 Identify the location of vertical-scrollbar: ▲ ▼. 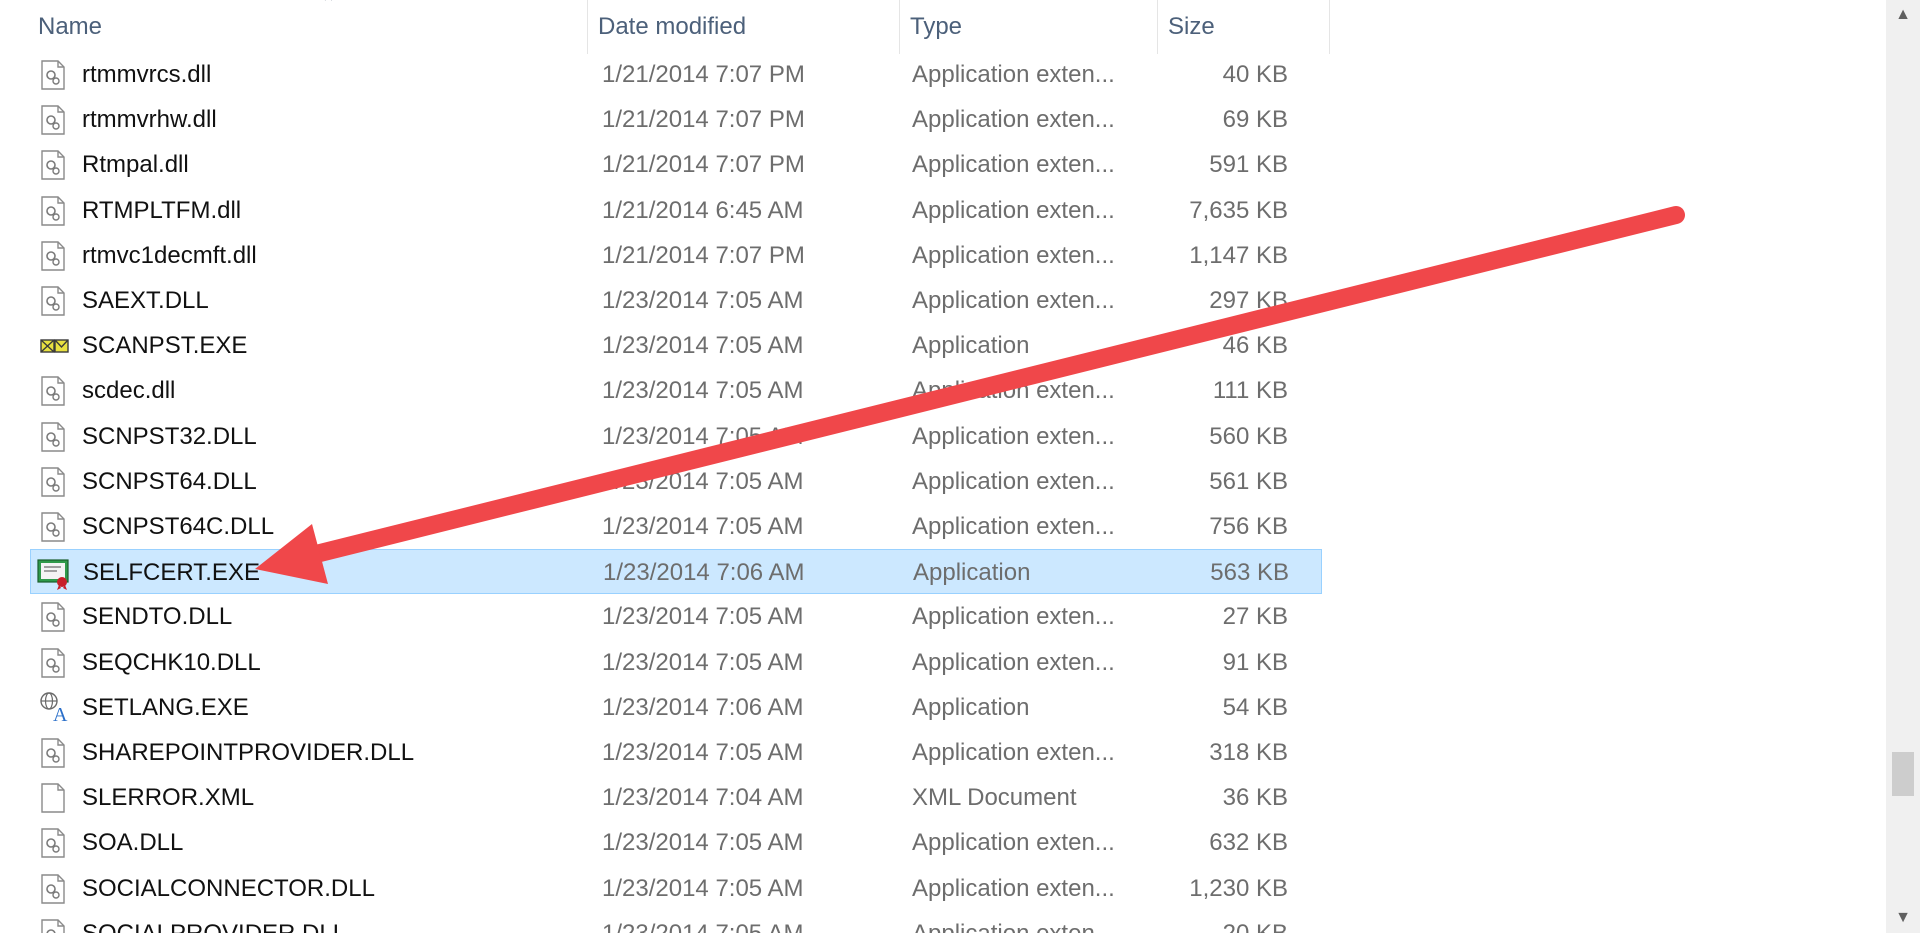
(1903, 466).